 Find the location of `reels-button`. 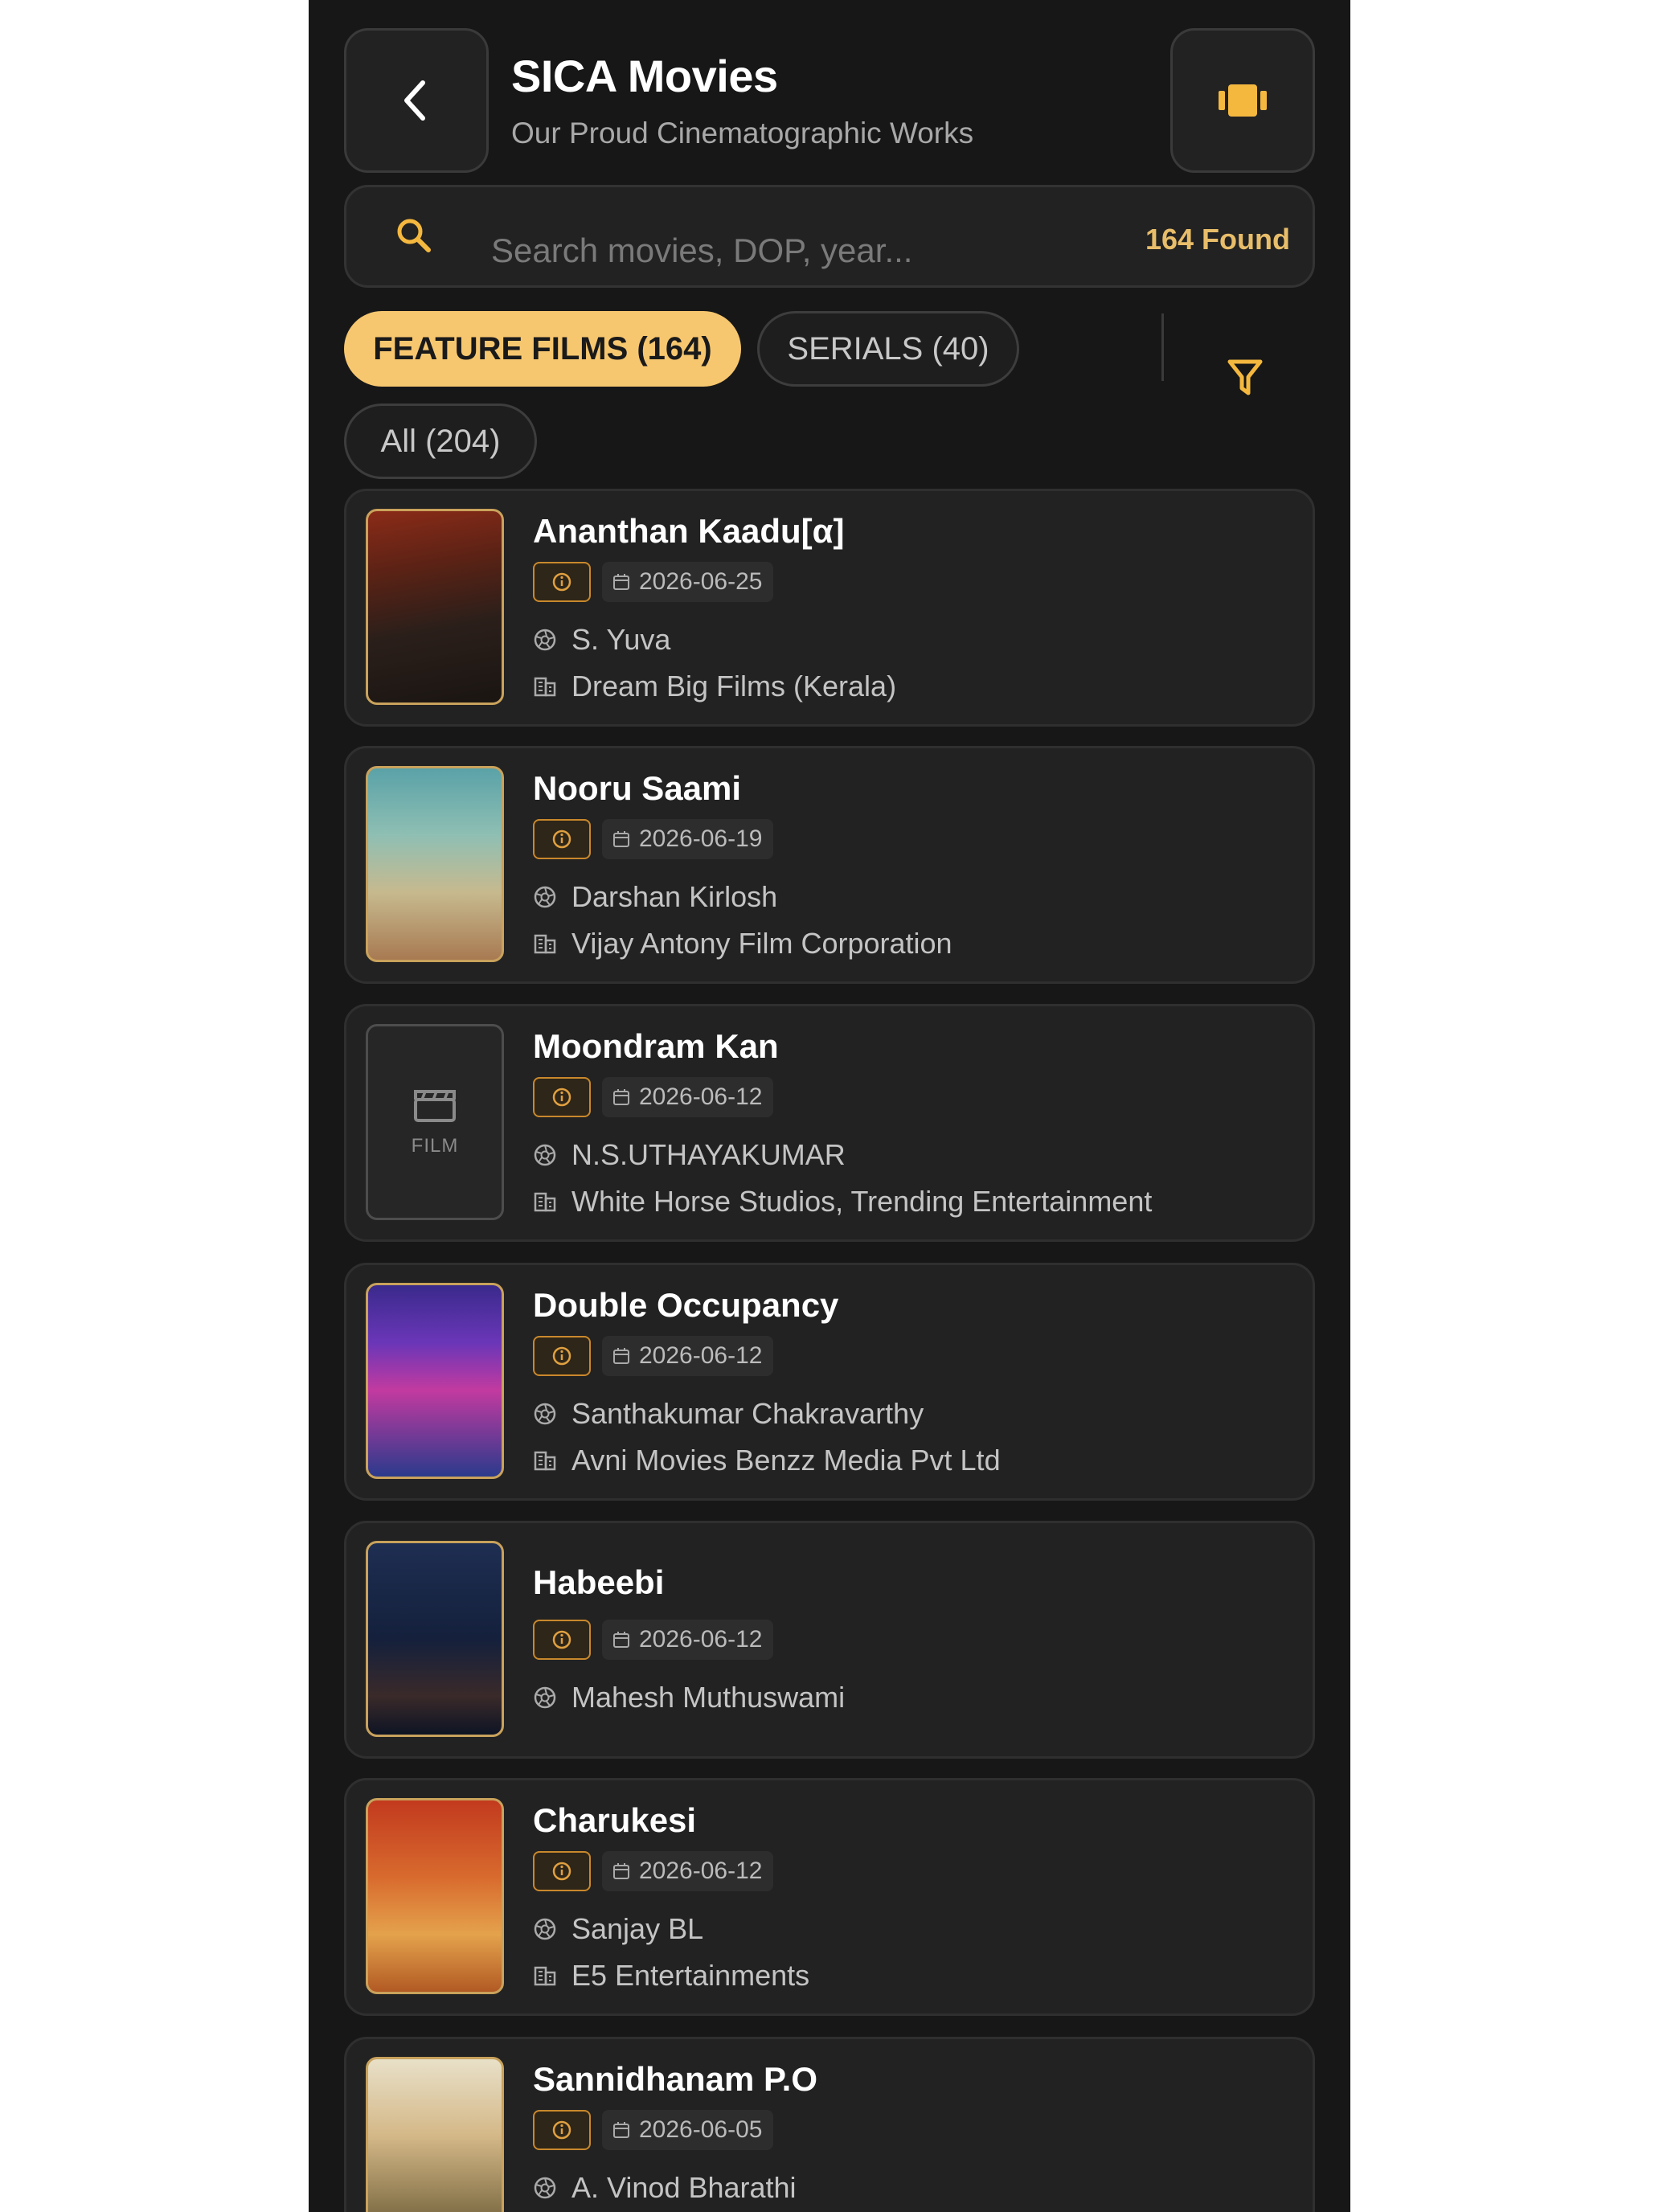

reels-button is located at coordinates (1242, 100).